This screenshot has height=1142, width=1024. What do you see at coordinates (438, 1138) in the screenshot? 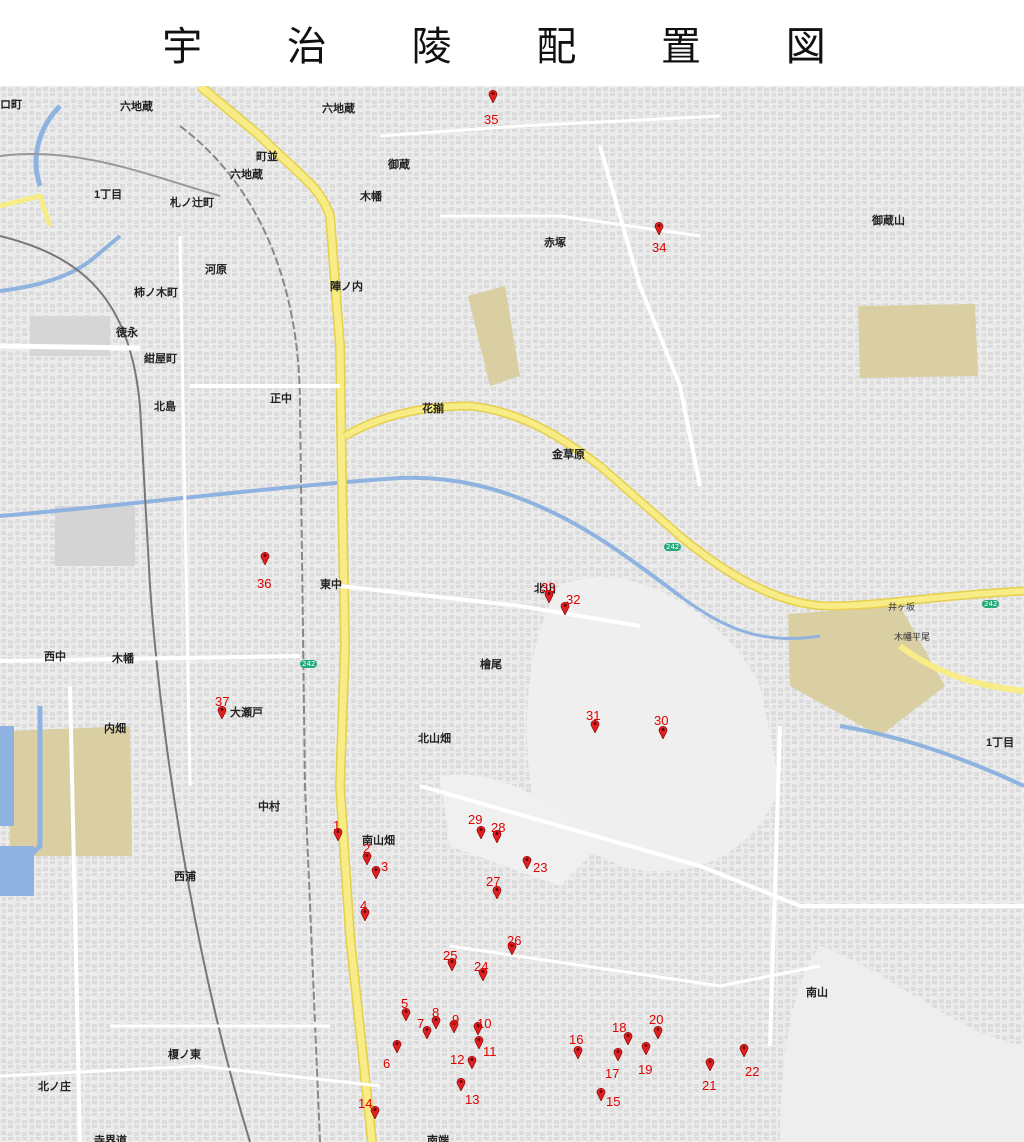
I see `place-minamibata: 南端` at bounding box center [438, 1138].